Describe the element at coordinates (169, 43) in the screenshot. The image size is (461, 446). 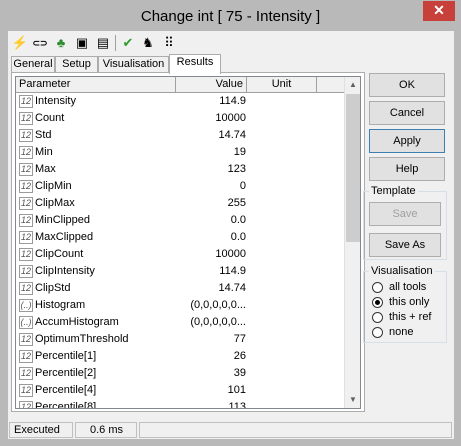
I see `graph-nodes-icon: ⠿` at that location.